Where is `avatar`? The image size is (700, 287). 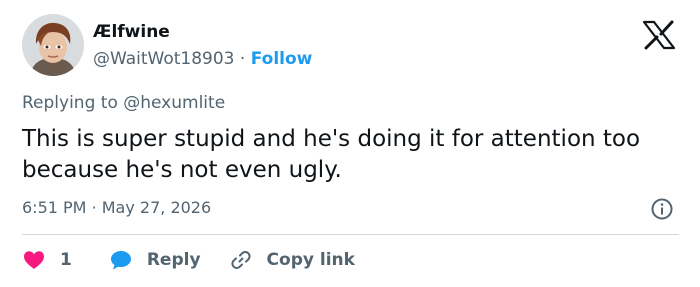 avatar is located at coordinates (53, 45).